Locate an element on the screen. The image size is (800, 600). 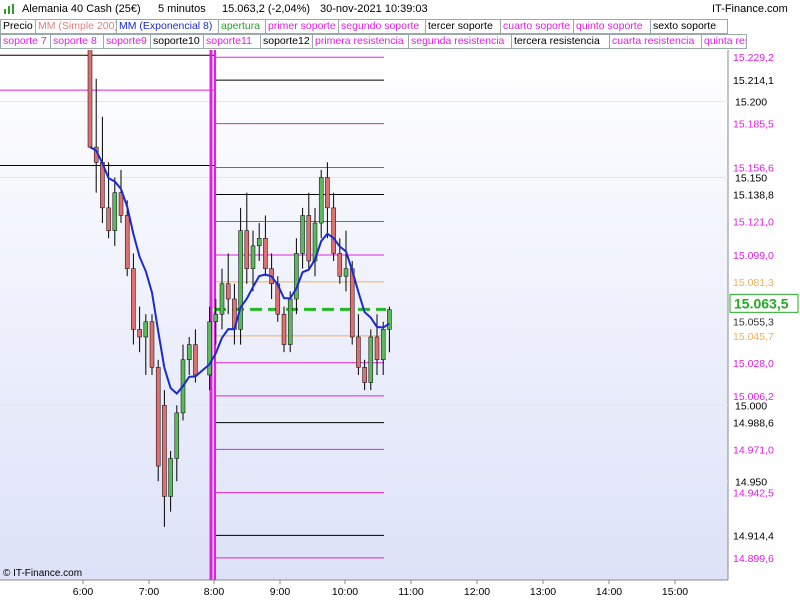
x-tick-label: 6:00 is located at coordinates (83, 592).